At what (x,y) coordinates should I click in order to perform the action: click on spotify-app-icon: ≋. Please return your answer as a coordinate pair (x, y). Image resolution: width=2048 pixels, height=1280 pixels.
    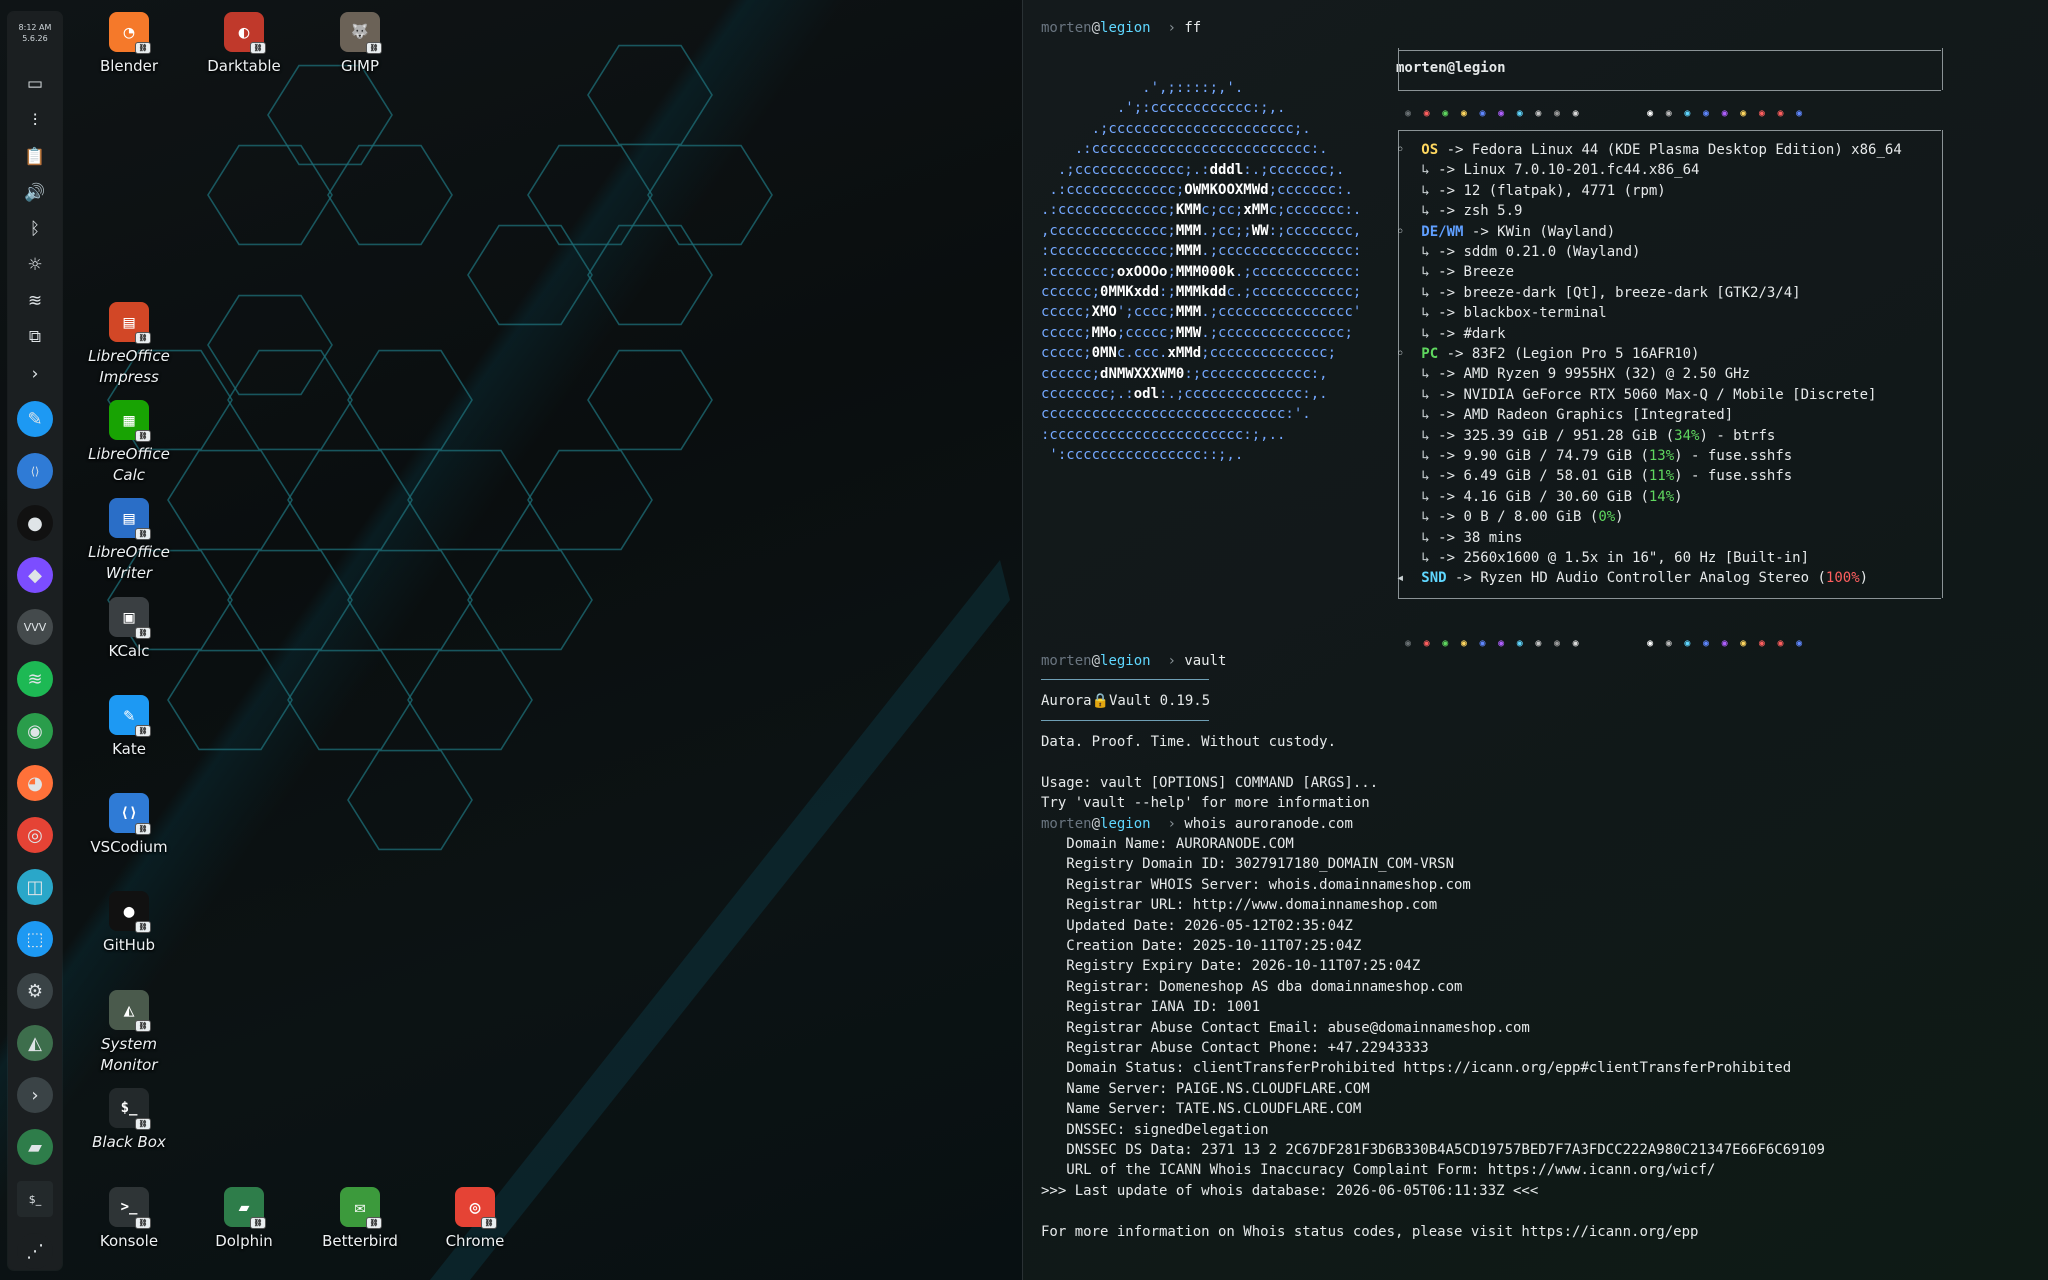
    Looking at the image, I should click on (35, 679).